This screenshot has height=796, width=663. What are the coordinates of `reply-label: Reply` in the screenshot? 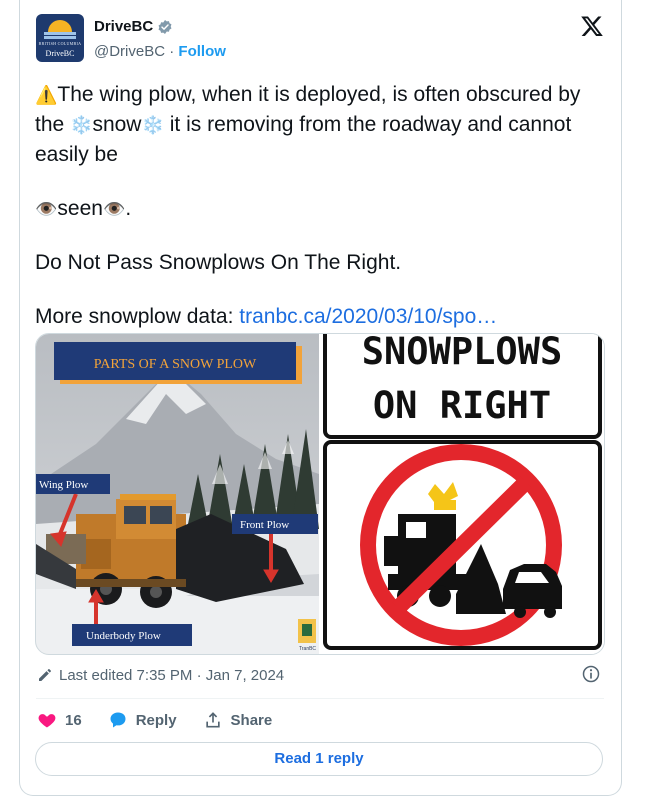 It's located at (156, 720).